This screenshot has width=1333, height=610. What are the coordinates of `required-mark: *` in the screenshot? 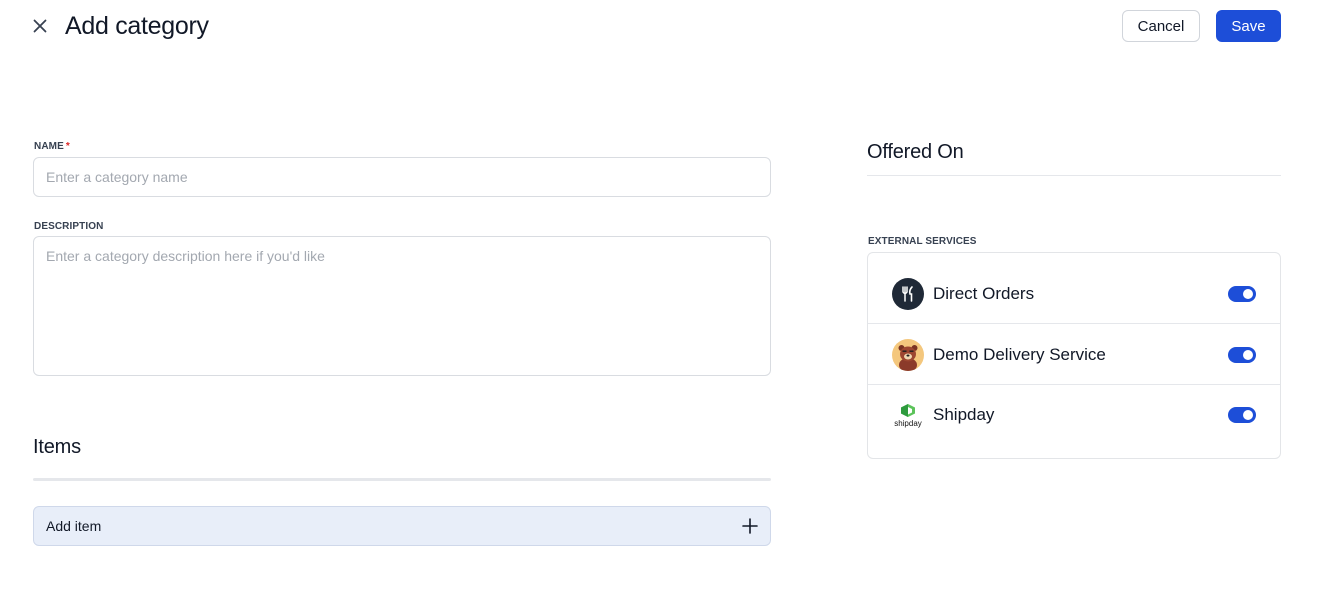 It's located at (67, 146).